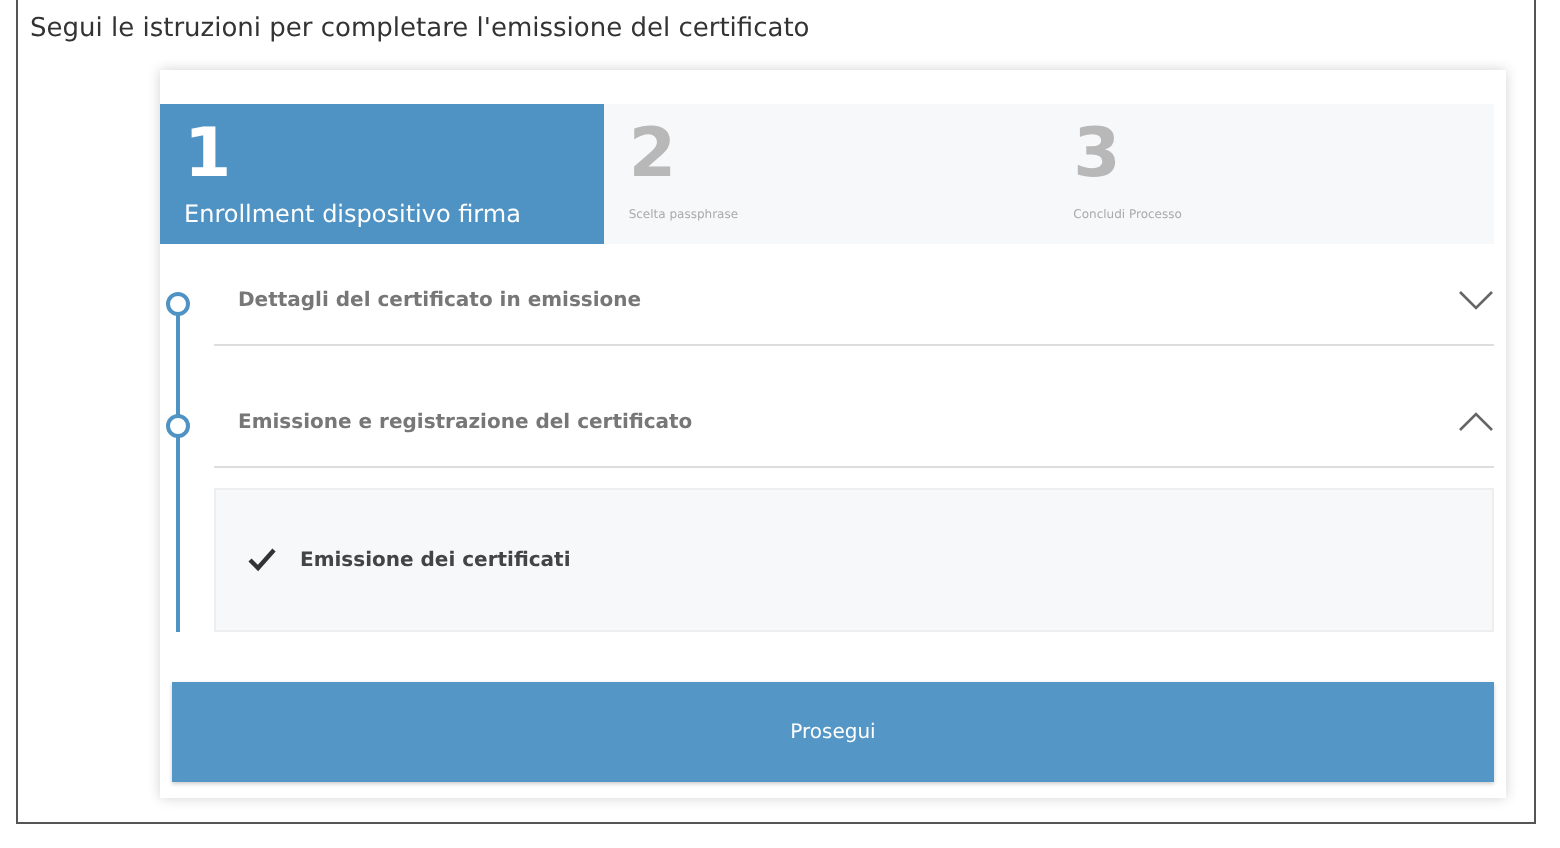 This screenshot has height=848, width=1560. What do you see at coordinates (420, 30) in the screenshot?
I see `instruction-text: Segui le istruzioni per completare l'emissione del certificato` at bounding box center [420, 30].